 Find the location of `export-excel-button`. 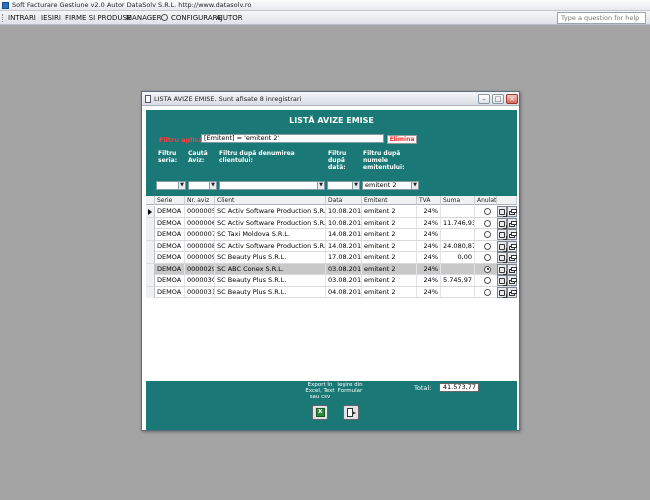

export-excel-button is located at coordinates (320, 412).